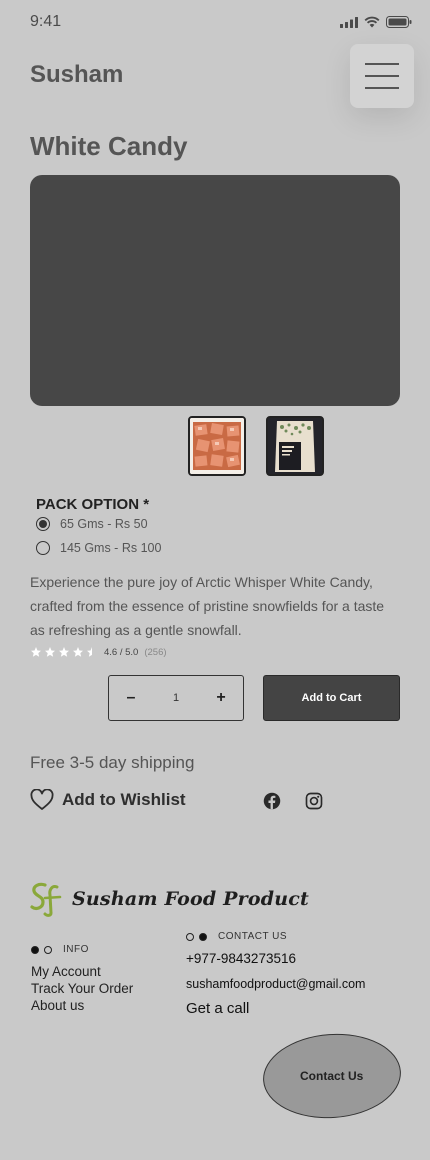 Image resolution: width=430 pixels, height=1160 pixels. Describe the element at coordinates (111, 548) in the screenshot. I see `pack-option-label: 145 Gms - Rs 100` at that location.